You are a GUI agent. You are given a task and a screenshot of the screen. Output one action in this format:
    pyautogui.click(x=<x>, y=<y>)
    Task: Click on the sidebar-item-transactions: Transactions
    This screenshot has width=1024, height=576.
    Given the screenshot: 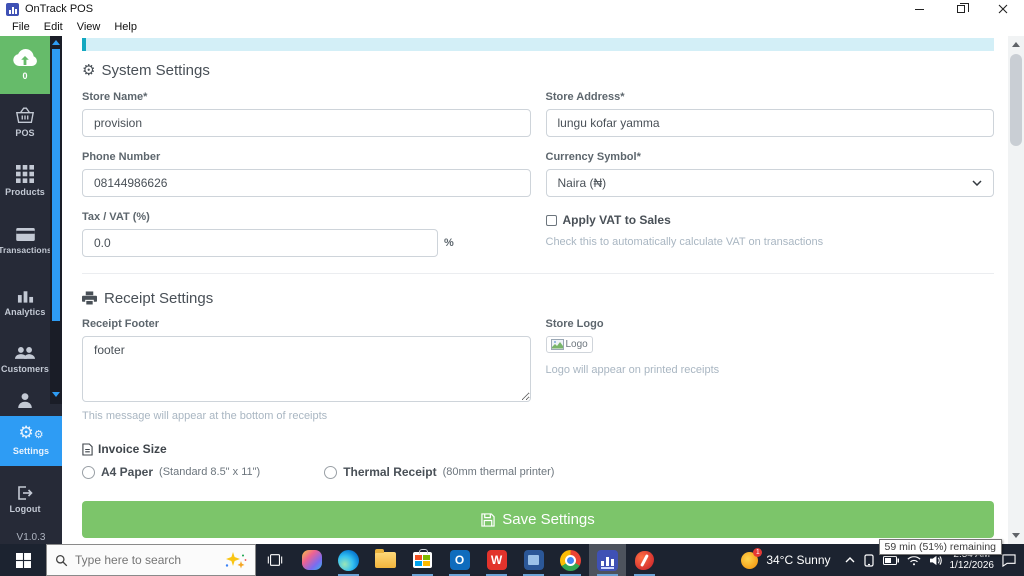 What is the action you would take?
    pyautogui.click(x=26, y=241)
    